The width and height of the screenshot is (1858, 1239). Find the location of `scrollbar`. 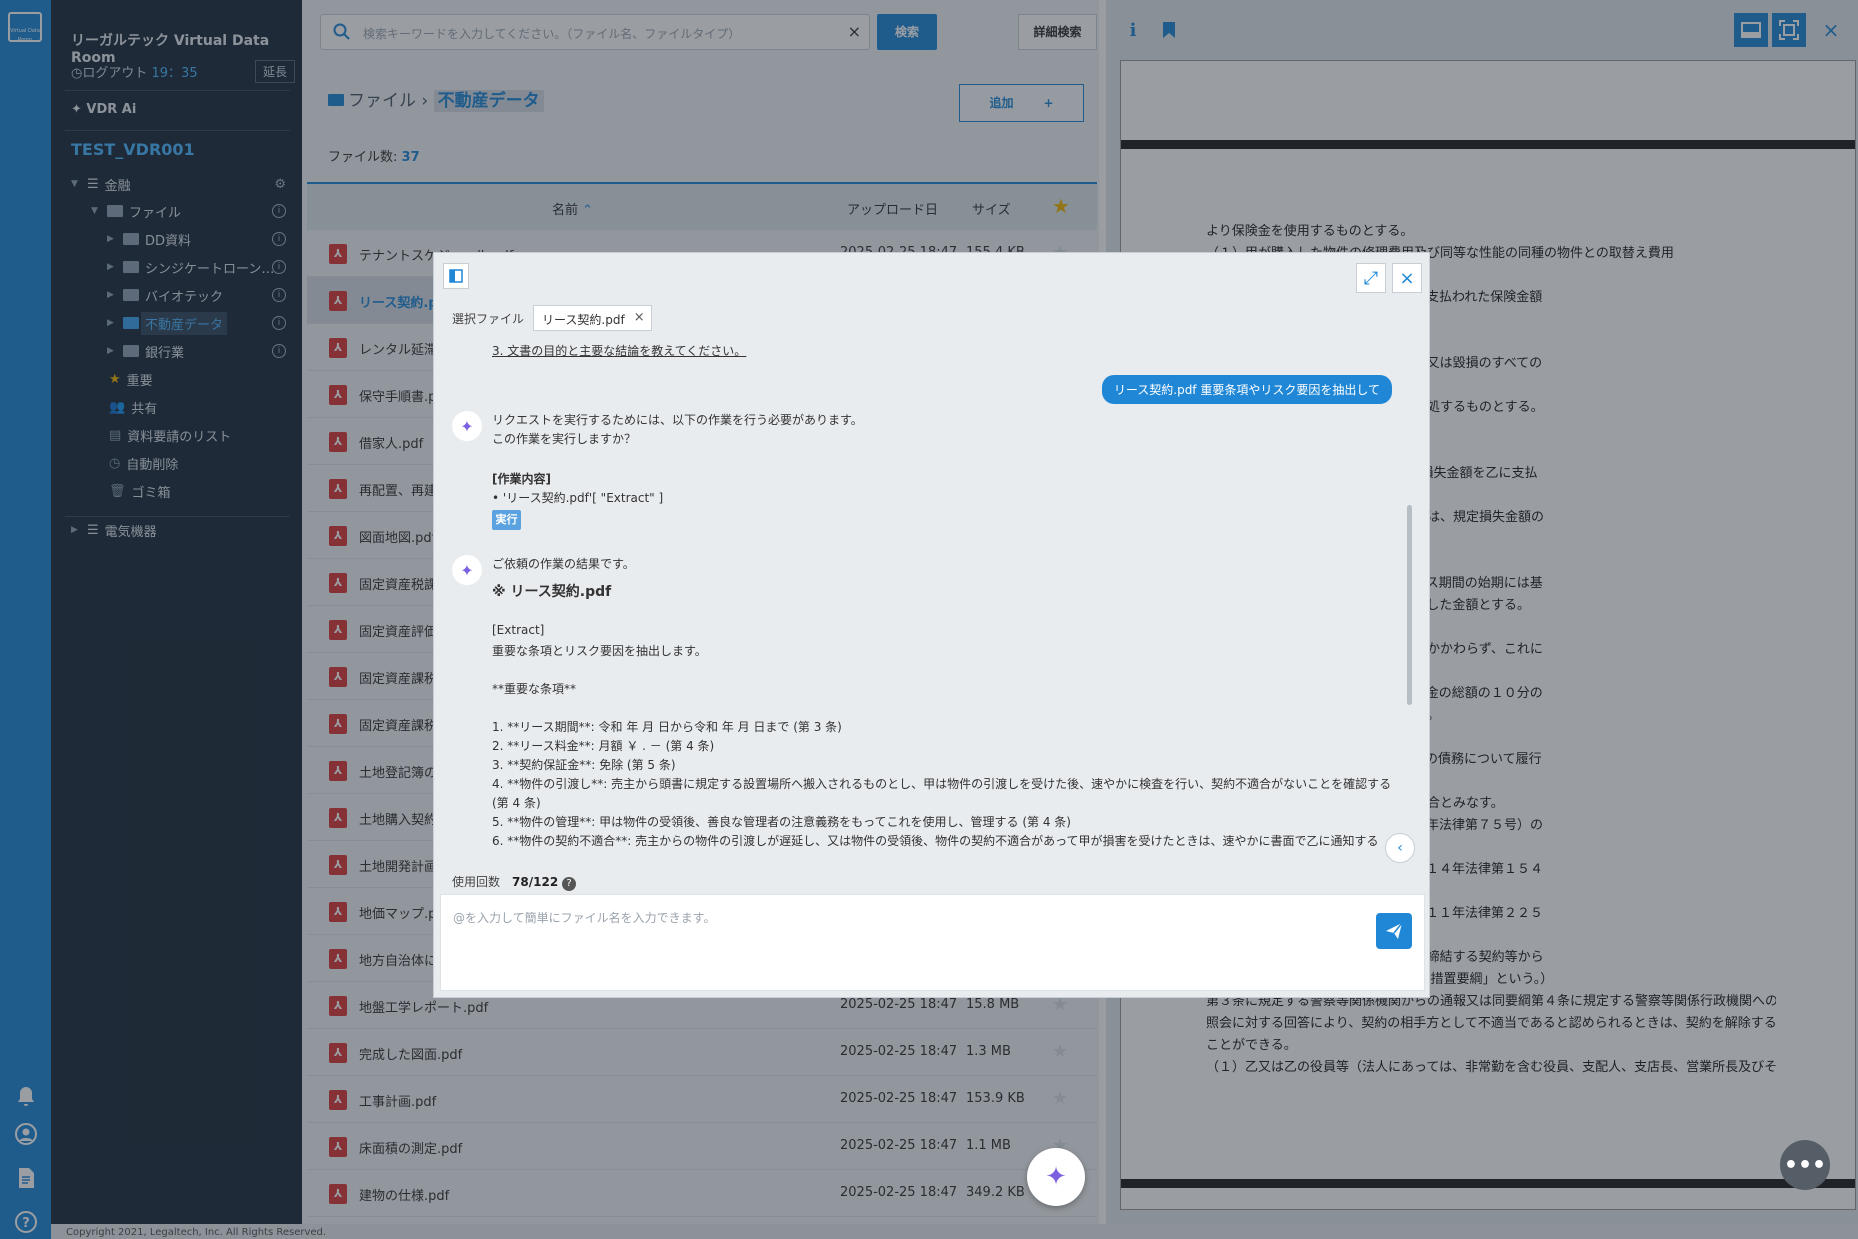

scrollbar is located at coordinates (1409, 605).